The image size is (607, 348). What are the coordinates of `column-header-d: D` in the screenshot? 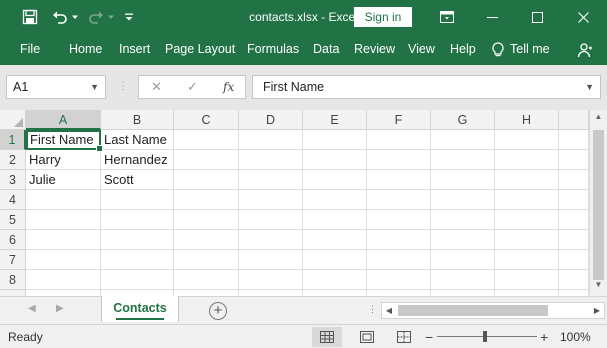 It's located at (271, 120).